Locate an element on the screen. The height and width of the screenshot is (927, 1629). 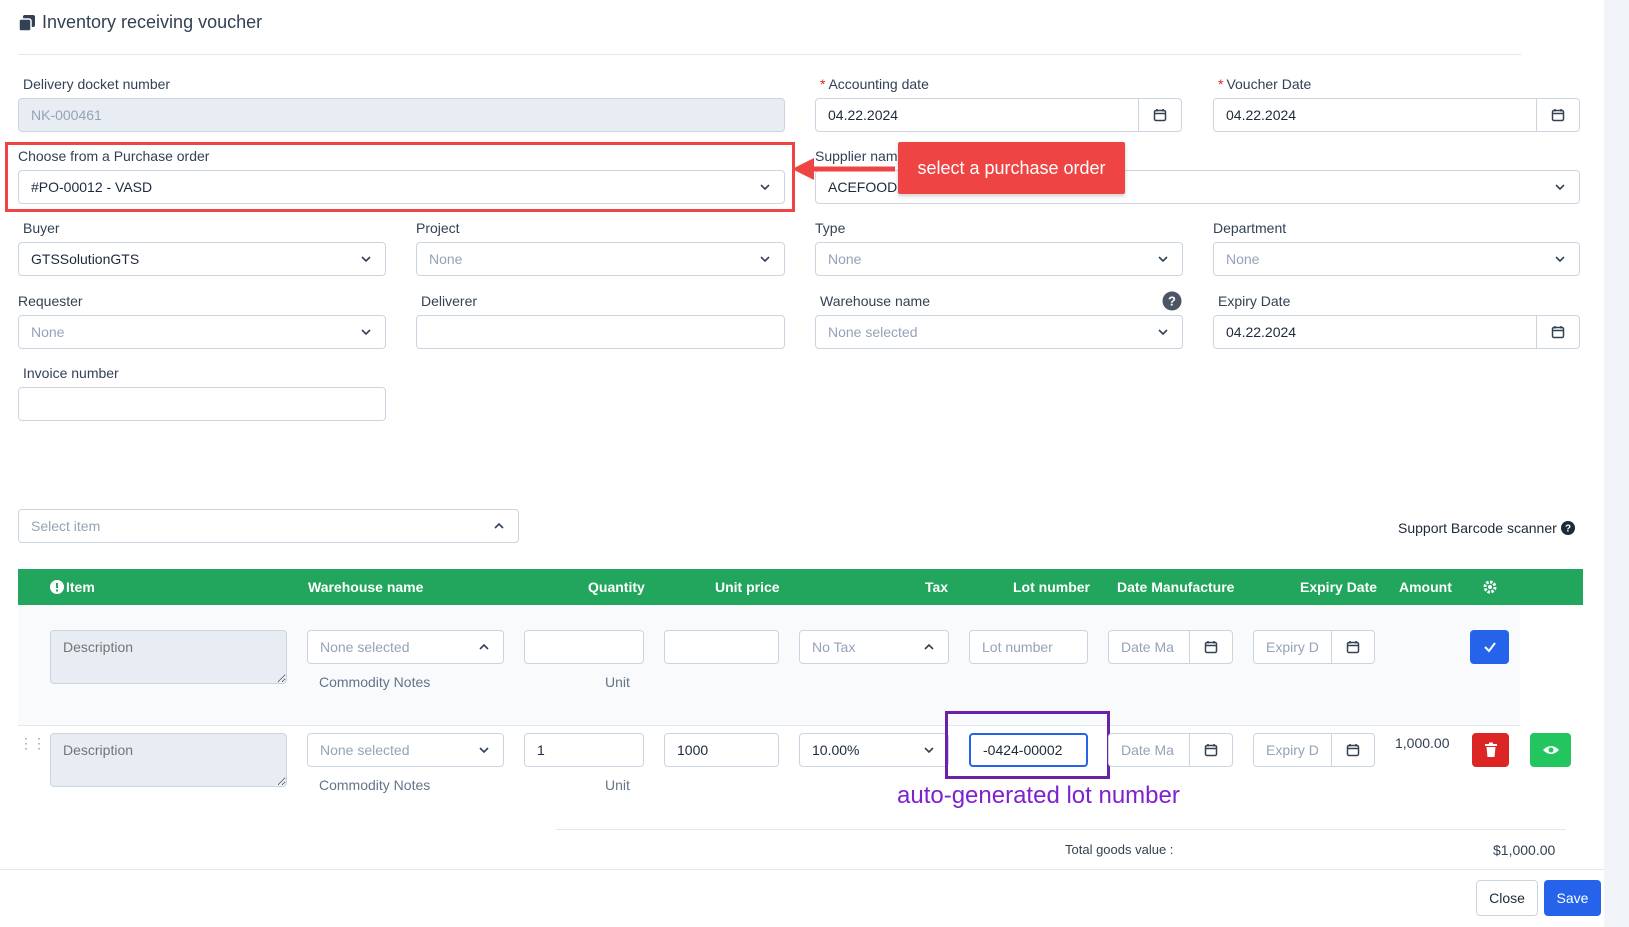
gear-icon is located at coordinates (1490, 587).